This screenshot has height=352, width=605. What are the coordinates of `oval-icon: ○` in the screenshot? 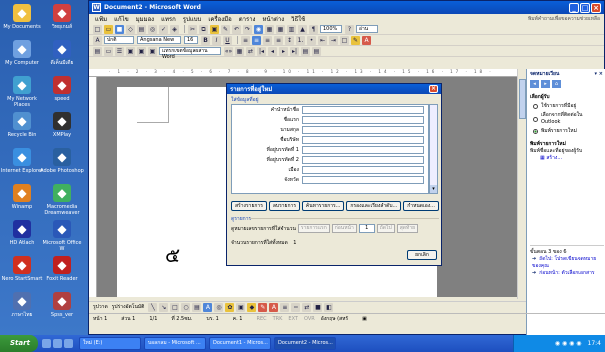 It's located at (186, 307).